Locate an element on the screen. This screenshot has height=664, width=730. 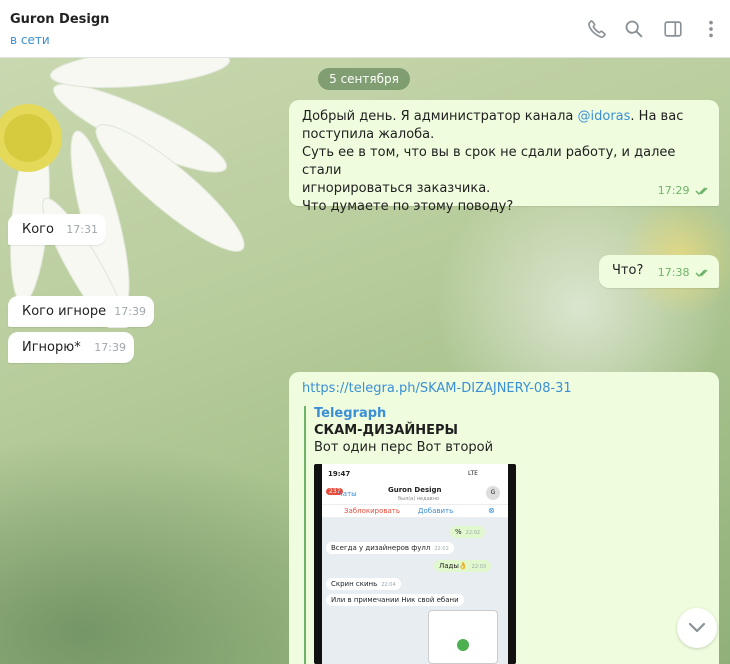
message-meta: 17:29 is located at coordinates (684, 191).